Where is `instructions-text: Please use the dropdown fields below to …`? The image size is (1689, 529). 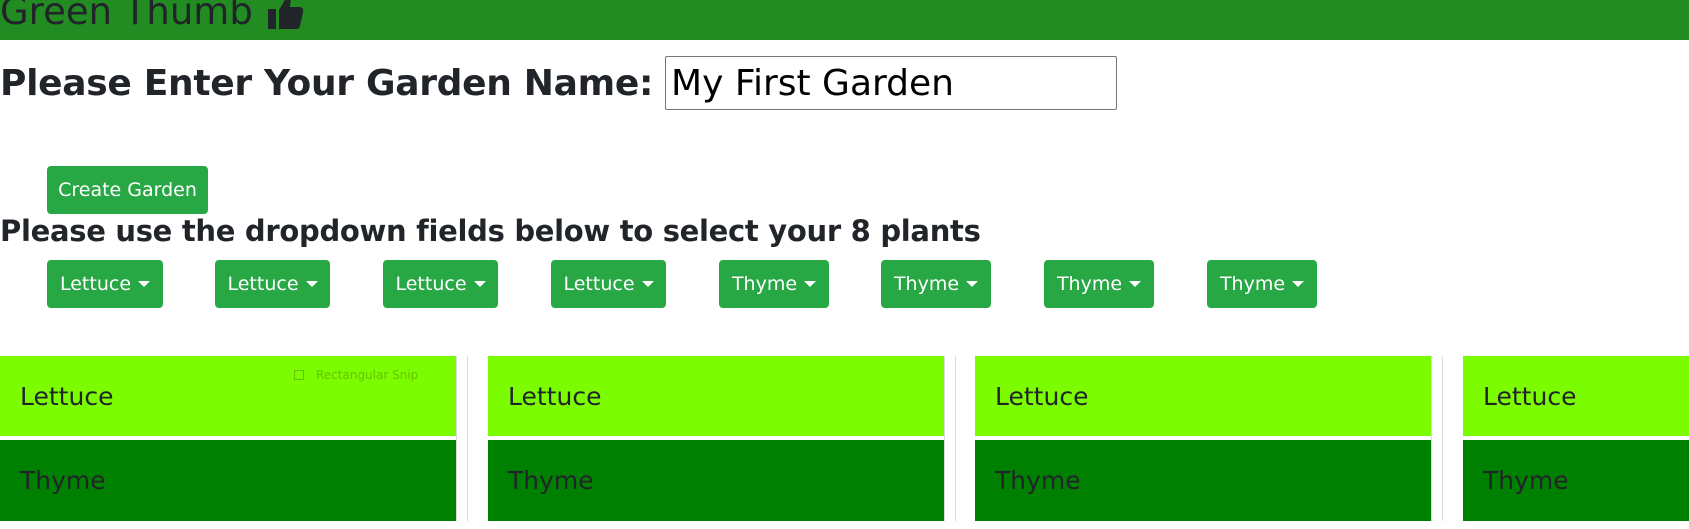 instructions-text: Please use the dropdown fields below to … is located at coordinates (490, 231).